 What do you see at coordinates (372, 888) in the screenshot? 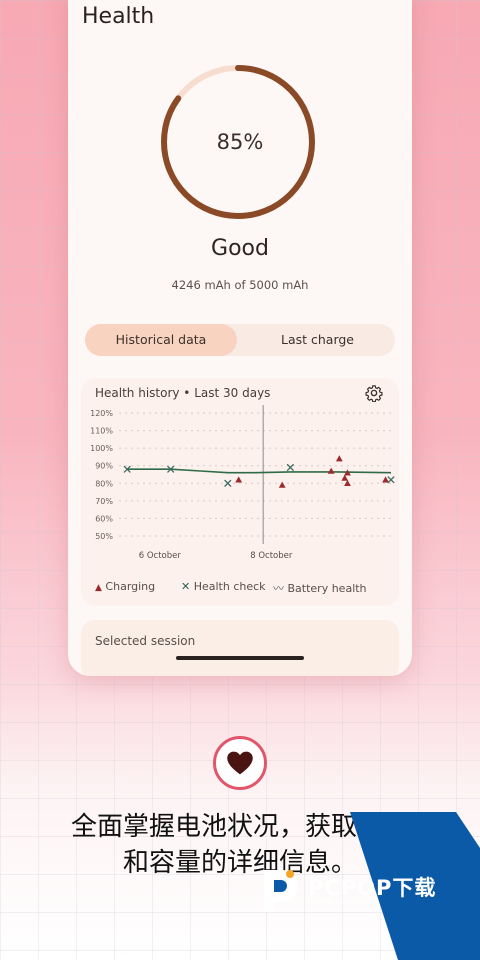
I see `watermark-text-value: PCPOP下载` at bounding box center [372, 888].